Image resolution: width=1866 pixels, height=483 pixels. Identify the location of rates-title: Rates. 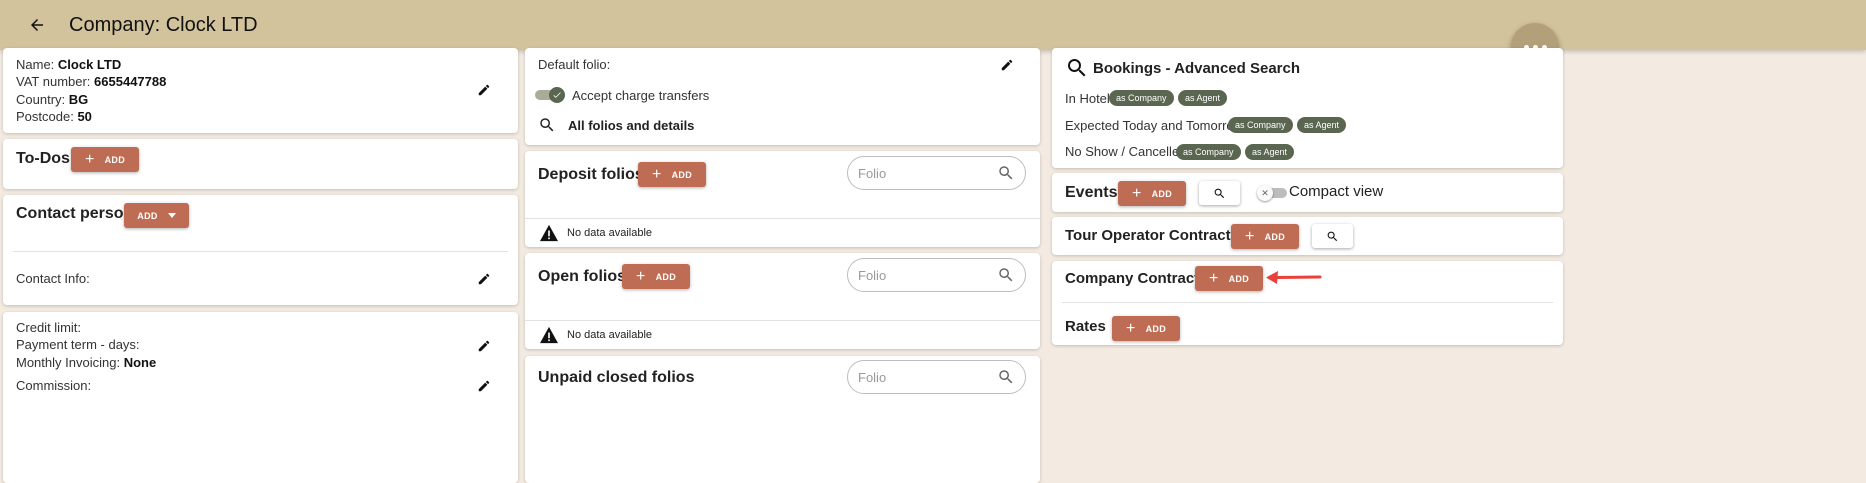
(1085, 326).